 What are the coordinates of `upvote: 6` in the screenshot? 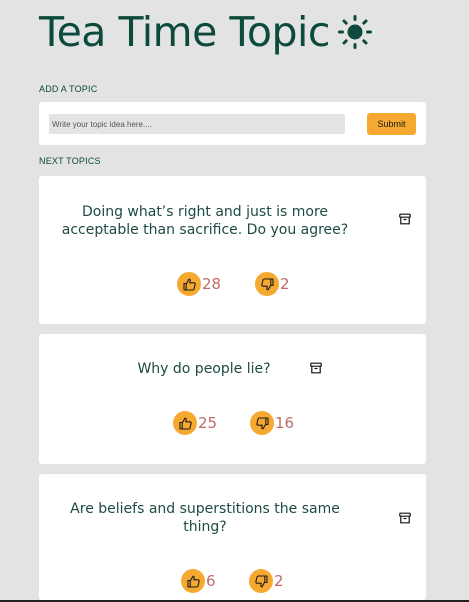 It's located at (198, 581).